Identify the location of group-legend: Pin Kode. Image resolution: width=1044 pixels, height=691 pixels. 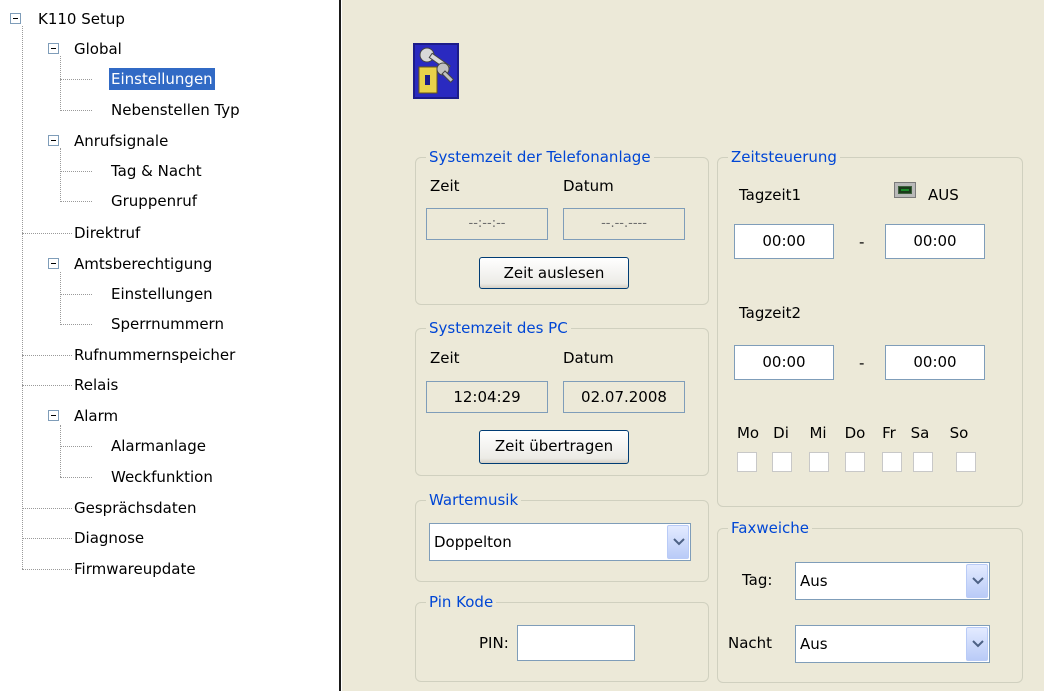
(461, 602).